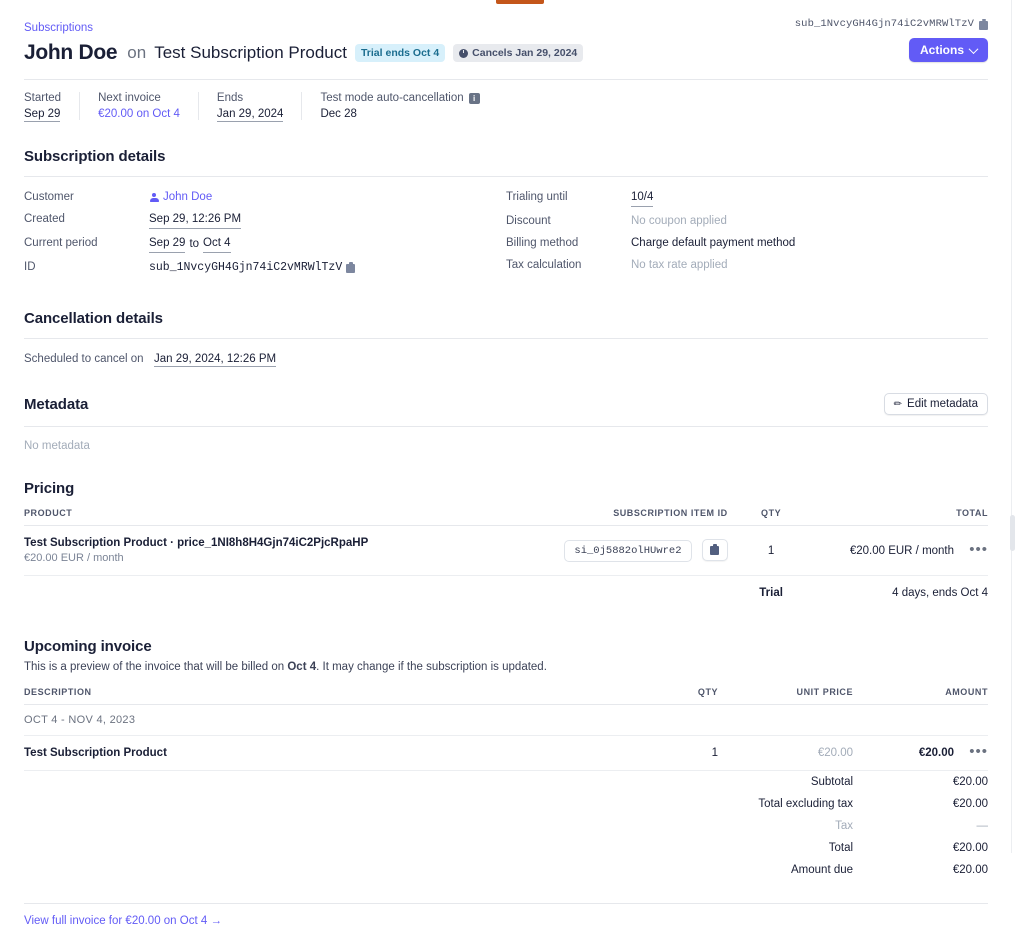 The height and width of the screenshot is (929, 1024). Describe the element at coordinates (645, 517) in the screenshot. I see `pricing-col-item-id: SUBSCRIPTION ITEM ID` at that location.